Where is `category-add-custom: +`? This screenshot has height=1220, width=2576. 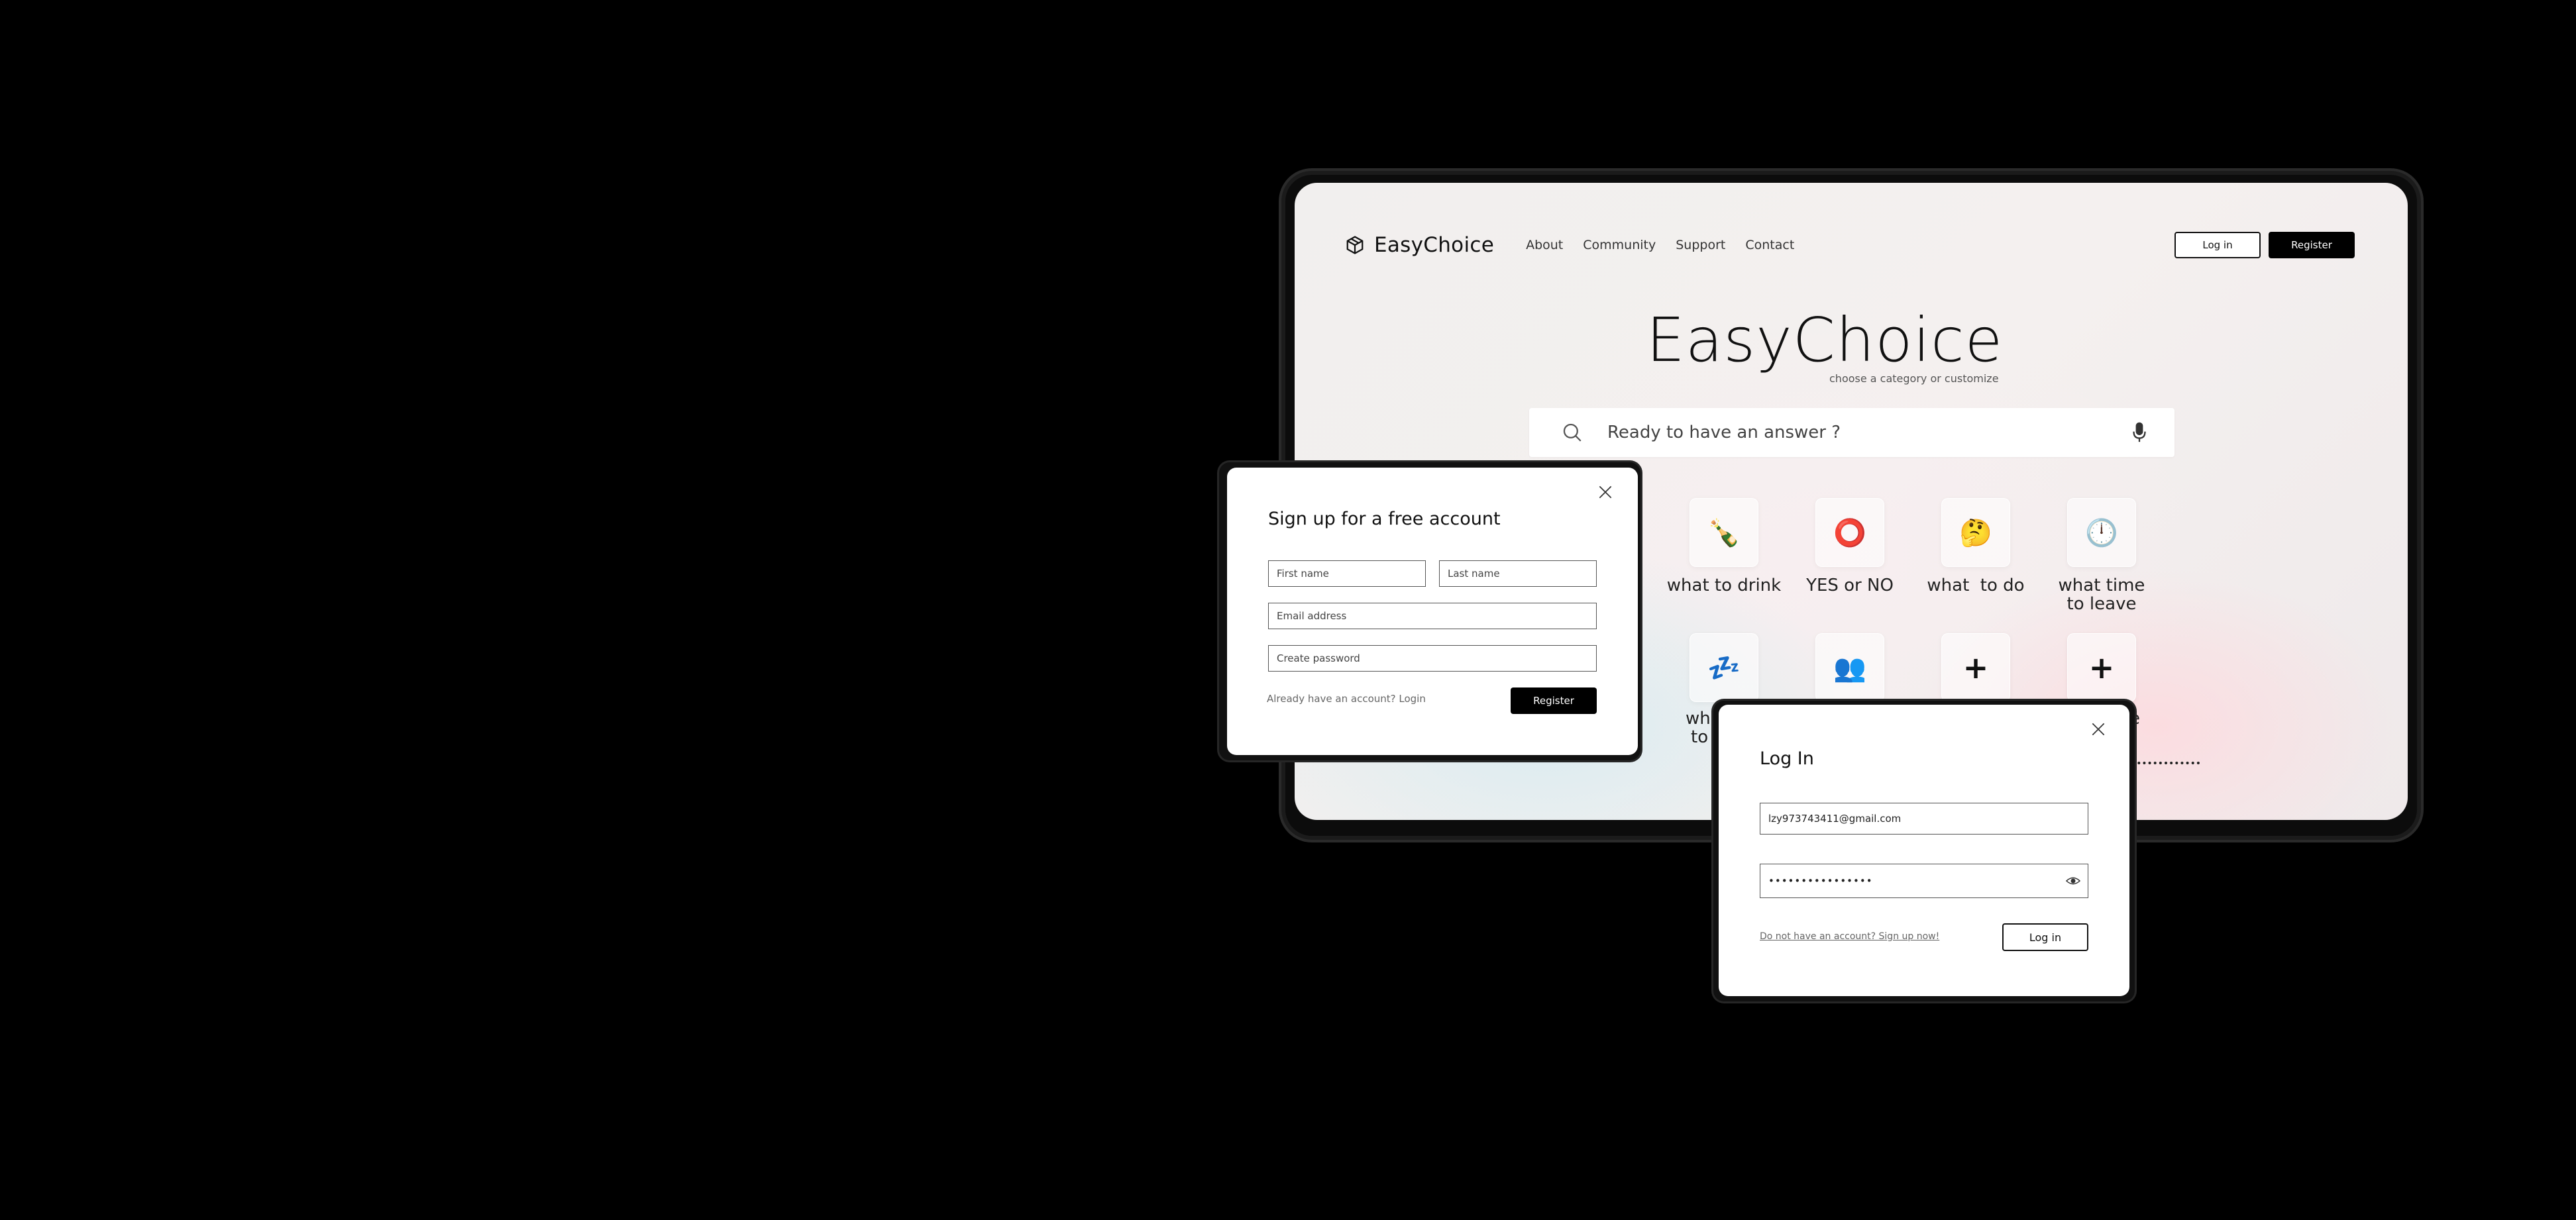
category-add-custom: + is located at coordinates (1975, 667).